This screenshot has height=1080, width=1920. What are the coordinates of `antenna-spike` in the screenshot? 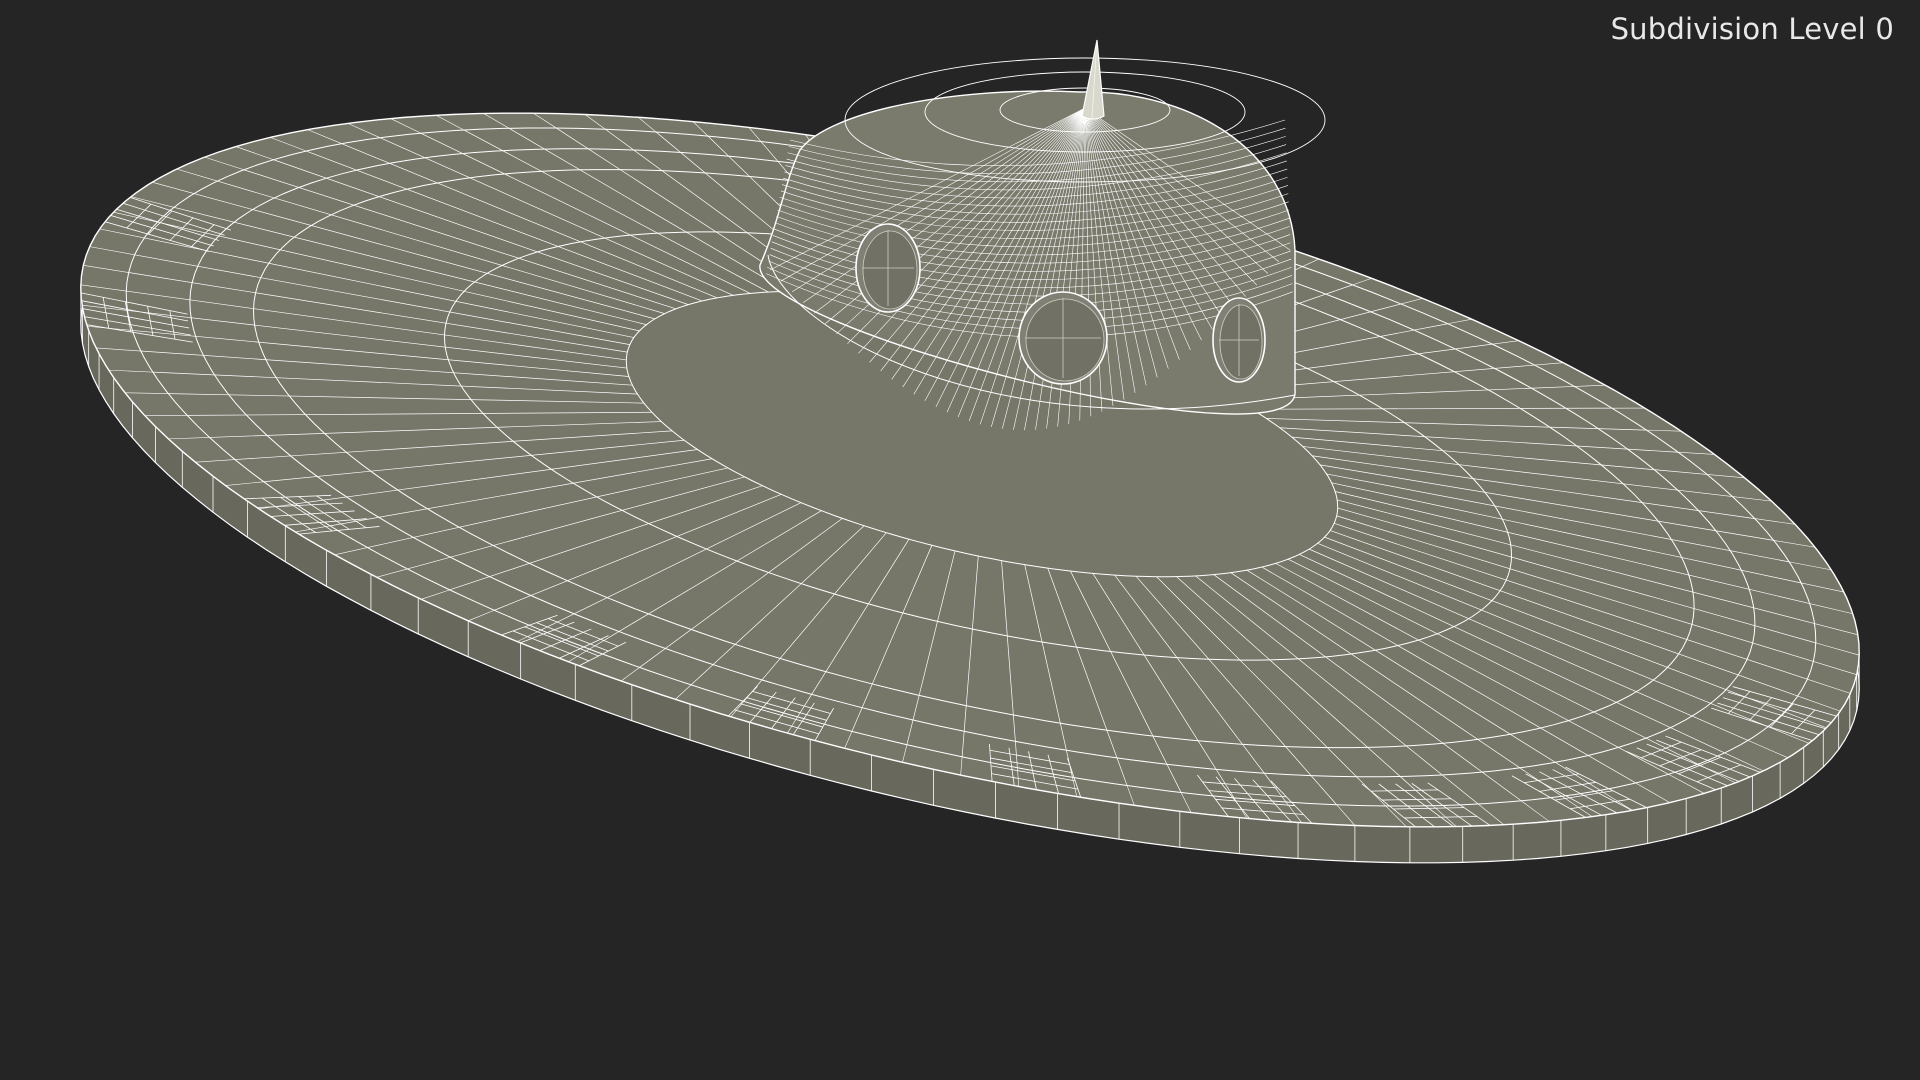 It's located at (1093, 79).